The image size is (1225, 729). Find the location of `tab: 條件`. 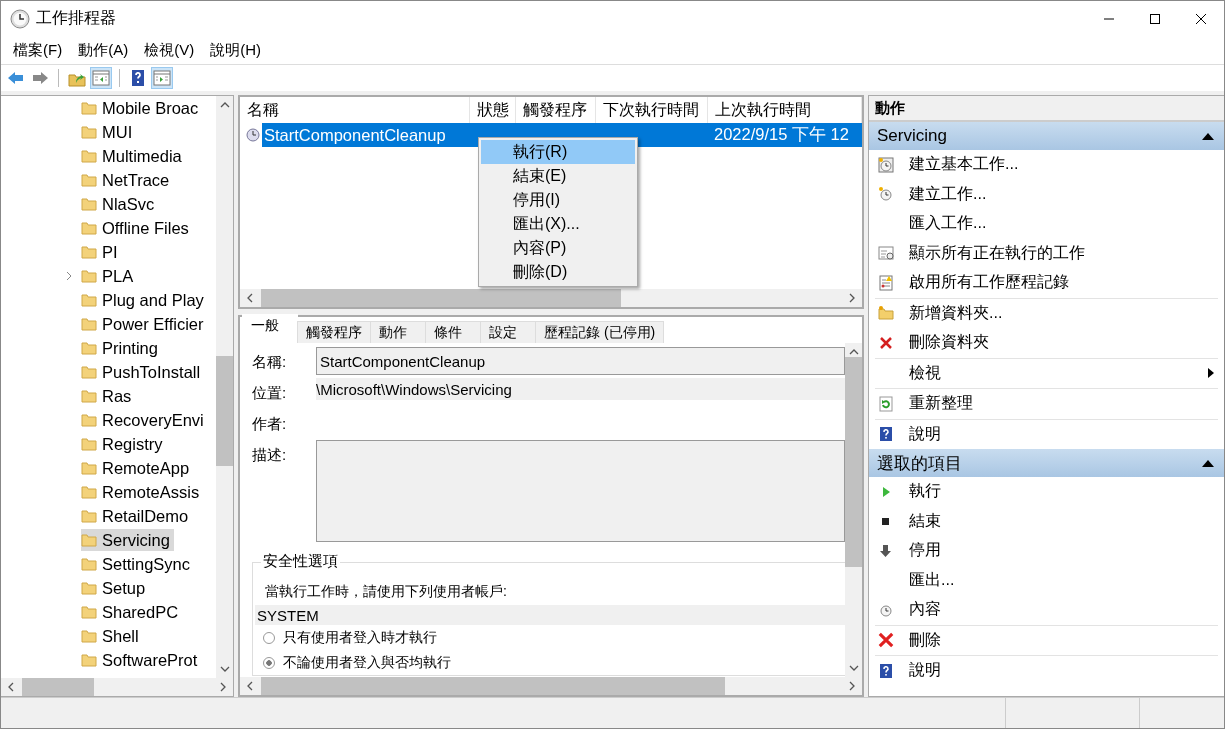

tab: 條件 is located at coordinates (453, 332).